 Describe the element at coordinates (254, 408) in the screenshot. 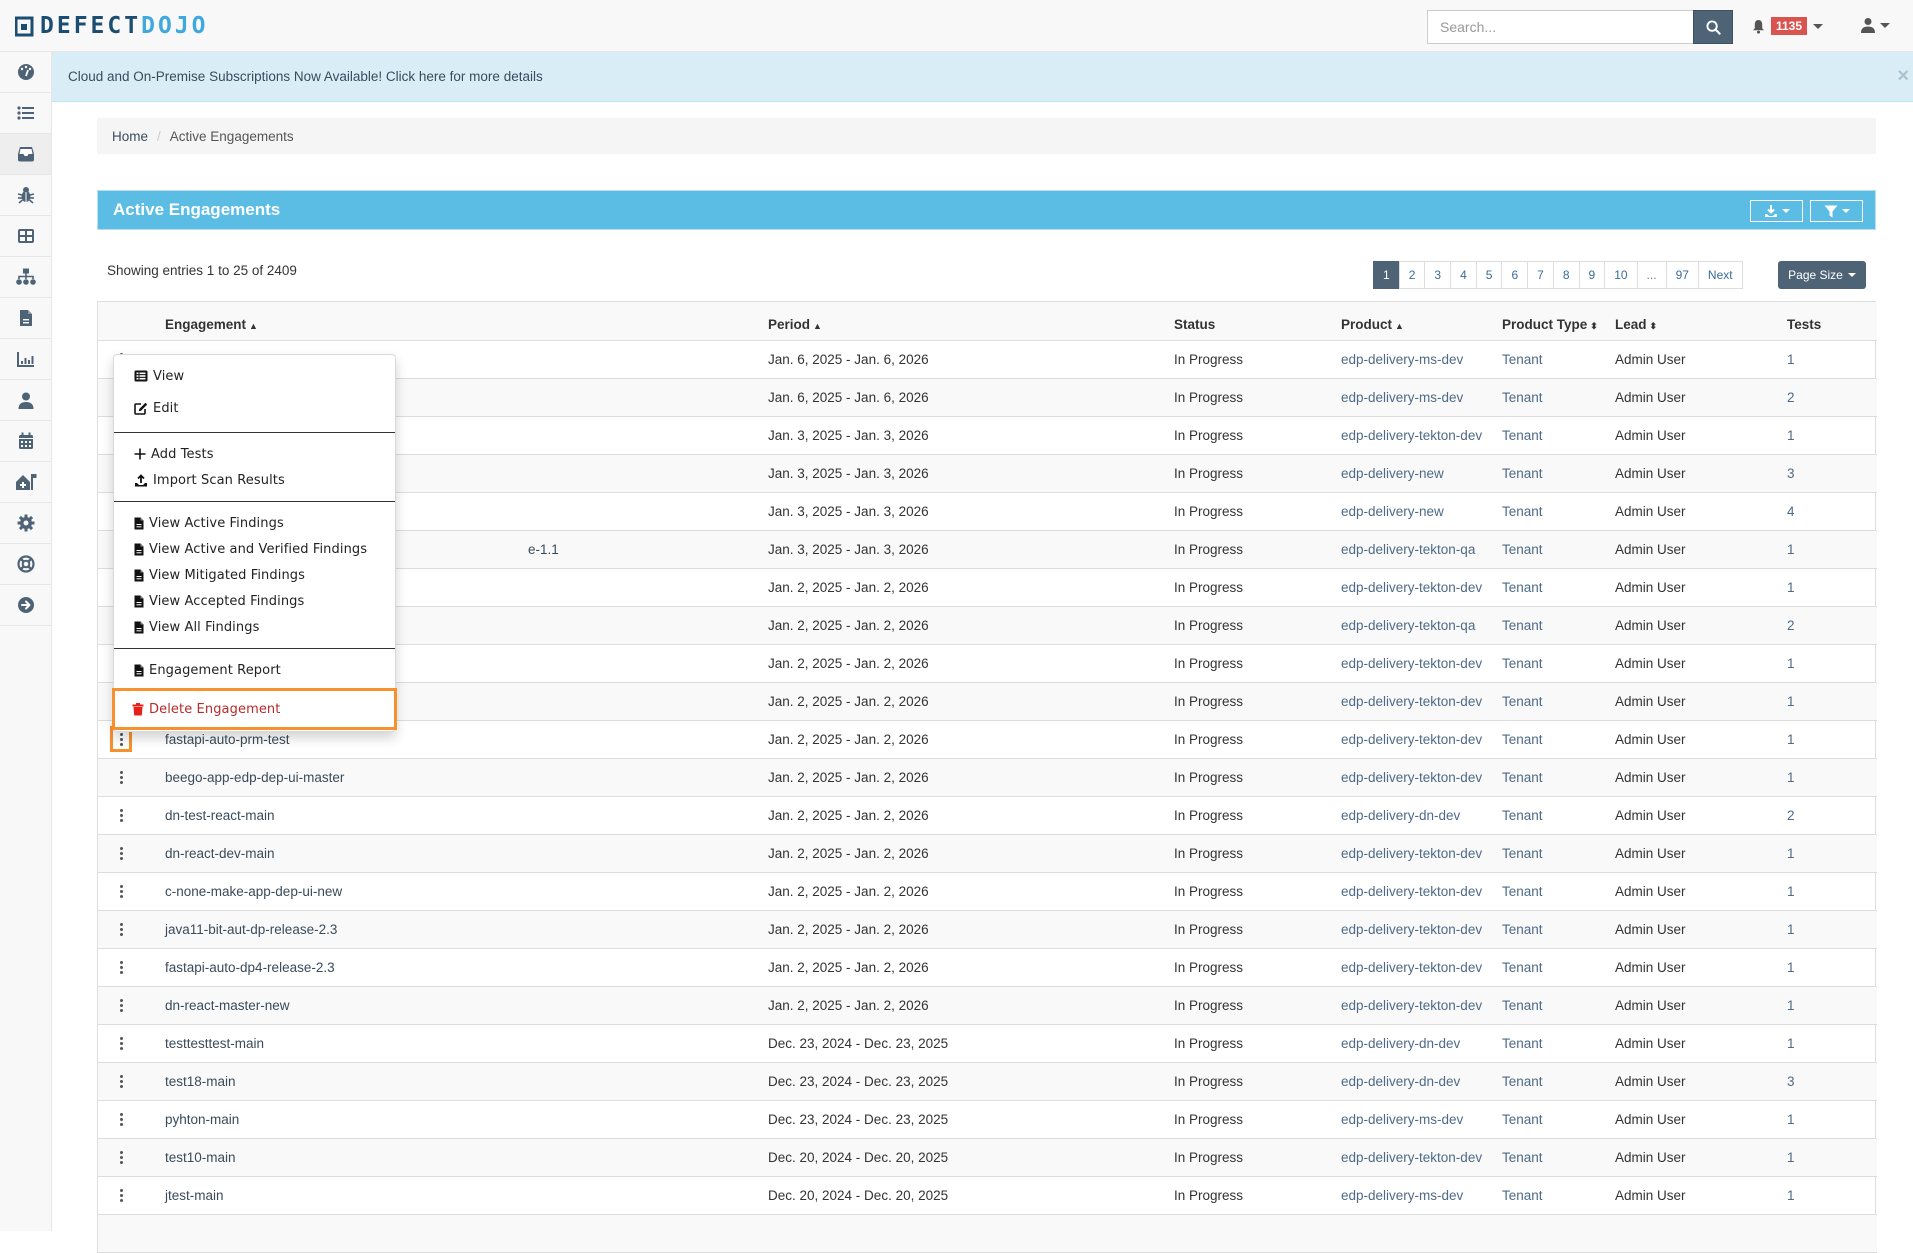

I see `menu-item-edit: Edit` at that location.